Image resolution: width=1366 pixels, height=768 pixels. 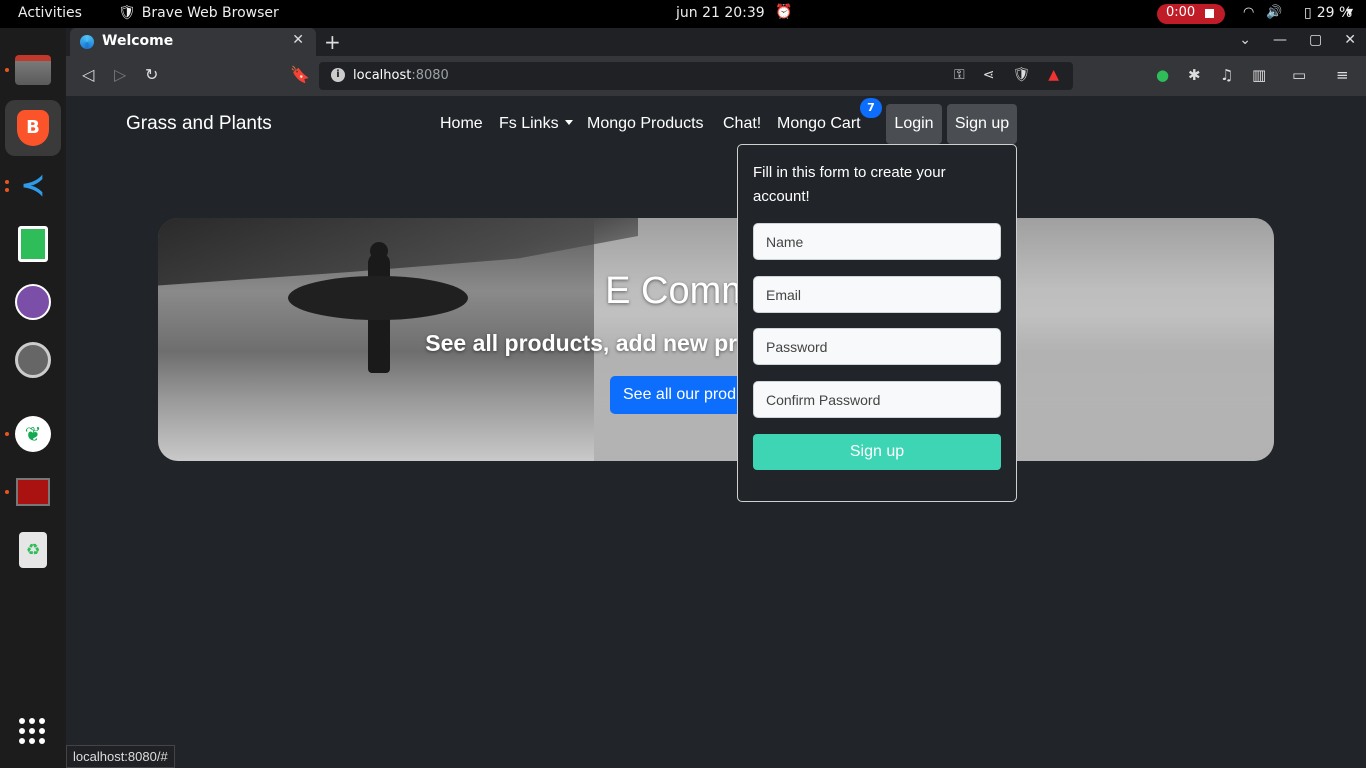 I want to click on close-window-icon: ✕, so click(x=1350, y=40).